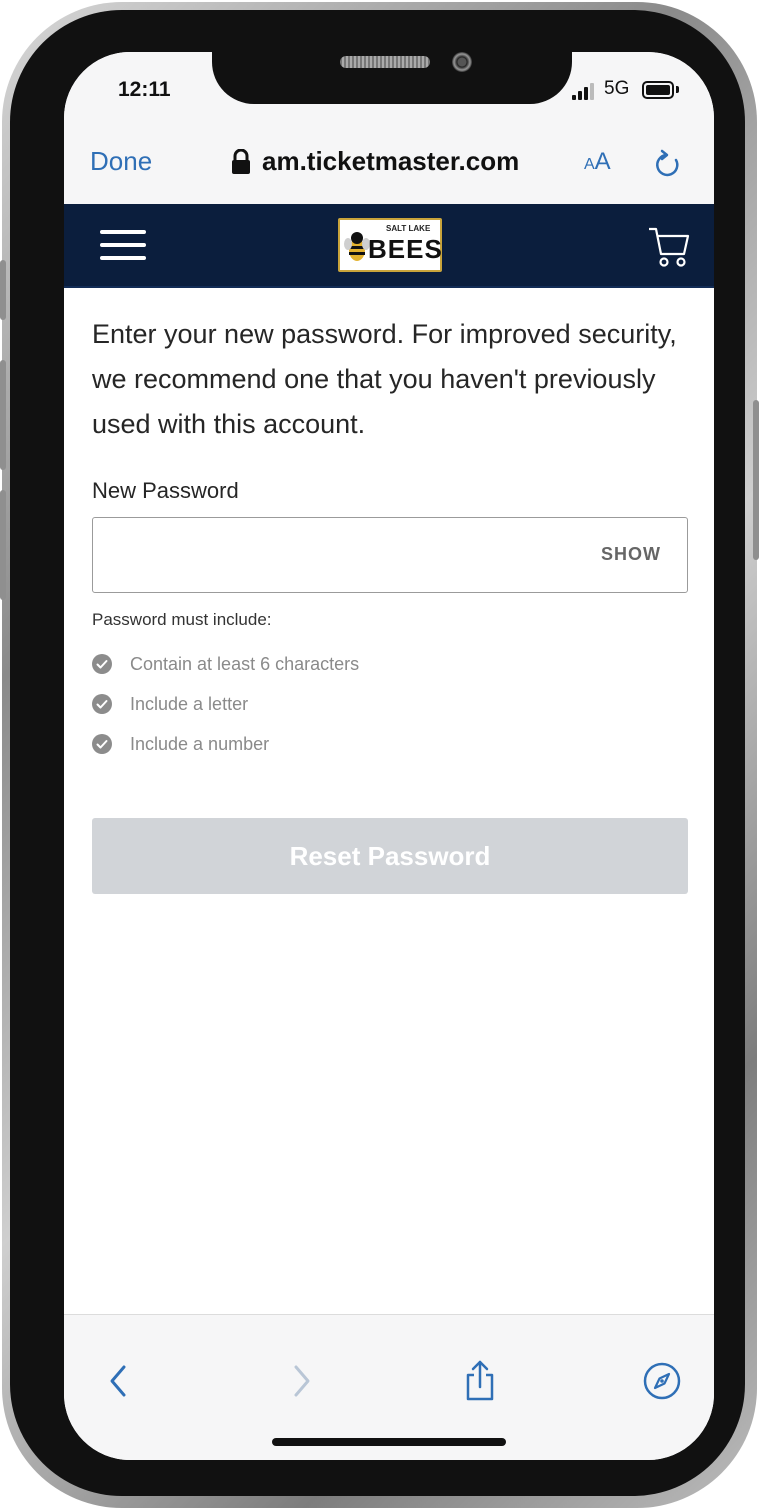  Describe the element at coordinates (3, 290) in the screenshot. I see `mute-switch` at that location.